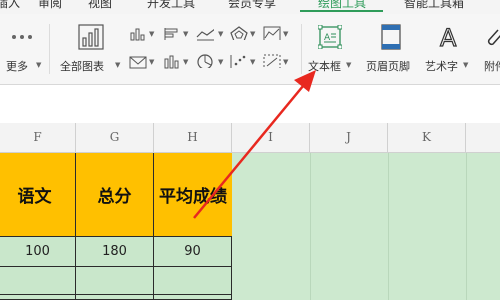 The width and height of the screenshot is (500, 300). What do you see at coordinates (251, 149) in the screenshot?
I see `arrow-shaft` at bounding box center [251, 149].